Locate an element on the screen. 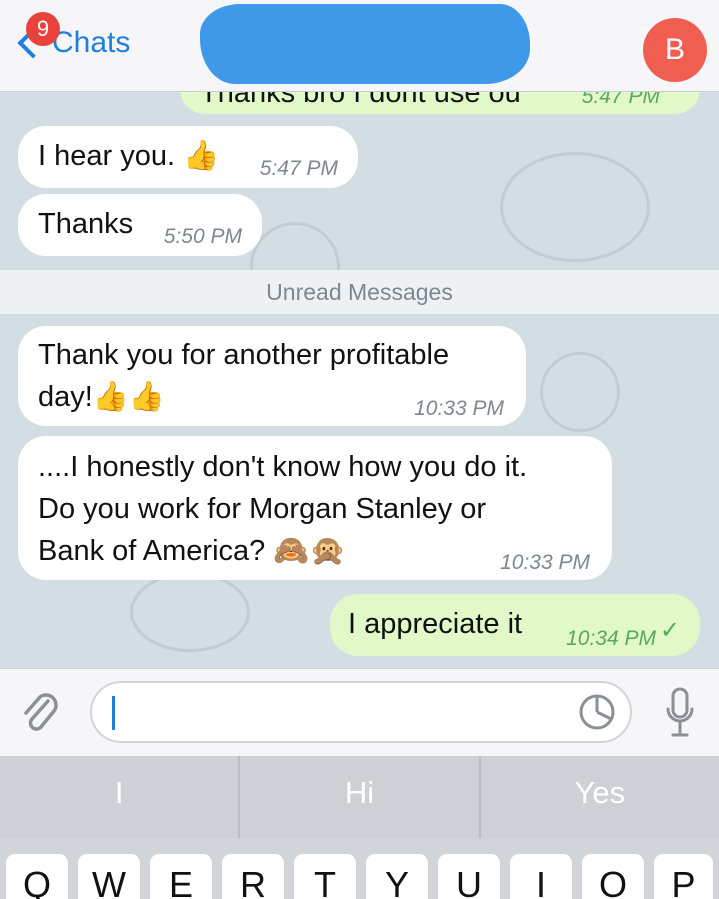 This screenshot has height=899, width=719. key-r: R is located at coordinates (253, 876).